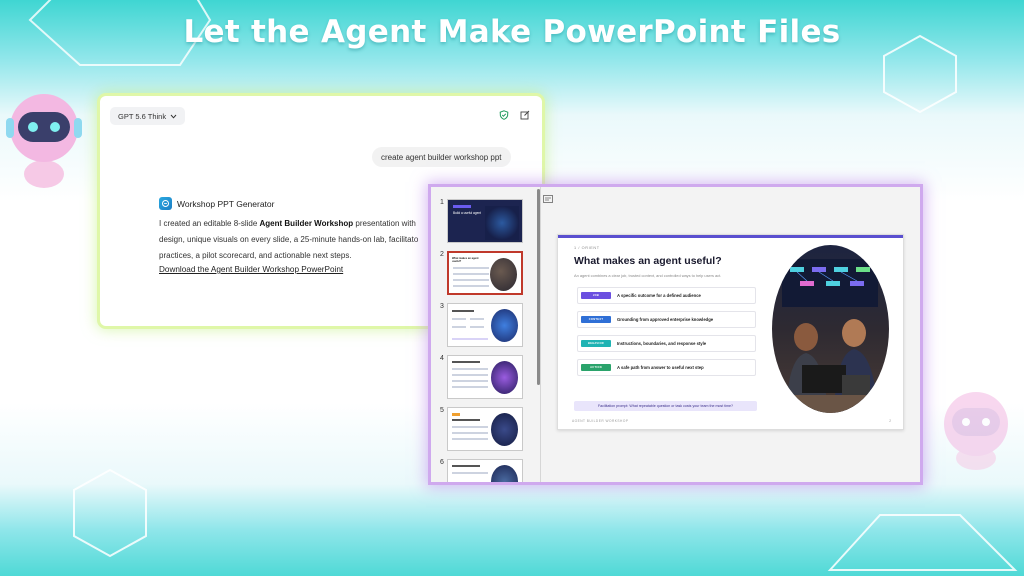 The height and width of the screenshot is (576, 1024). Describe the element at coordinates (830, 329) in the screenshot. I see `team-photo-image` at that location.